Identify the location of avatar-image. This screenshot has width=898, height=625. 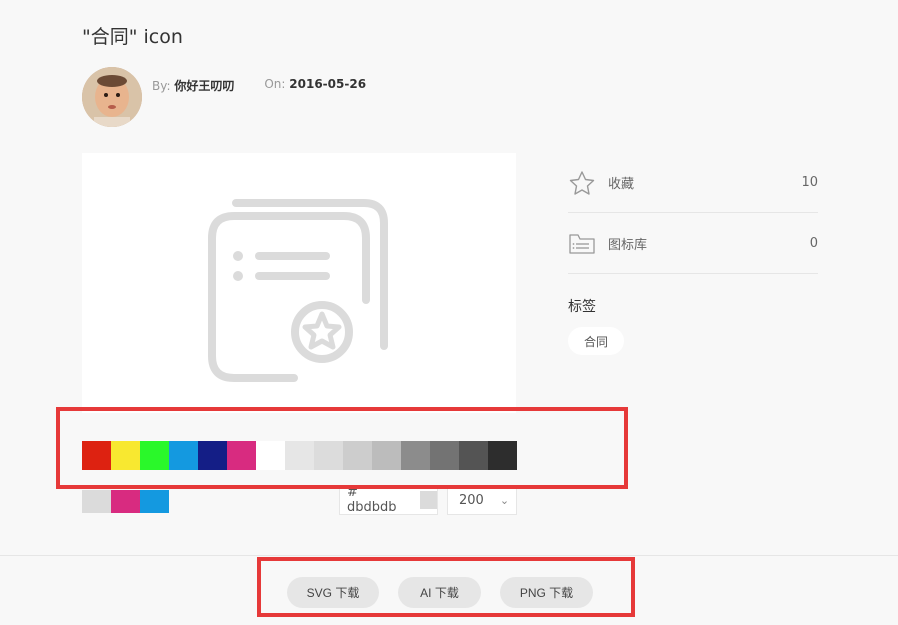
(112, 97).